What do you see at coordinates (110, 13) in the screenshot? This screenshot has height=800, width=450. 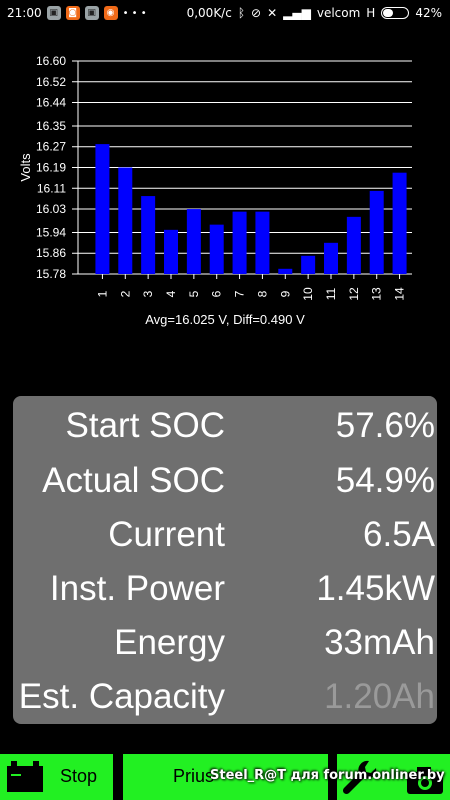 I see `app-notification-icon: ◉` at bounding box center [110, 13].